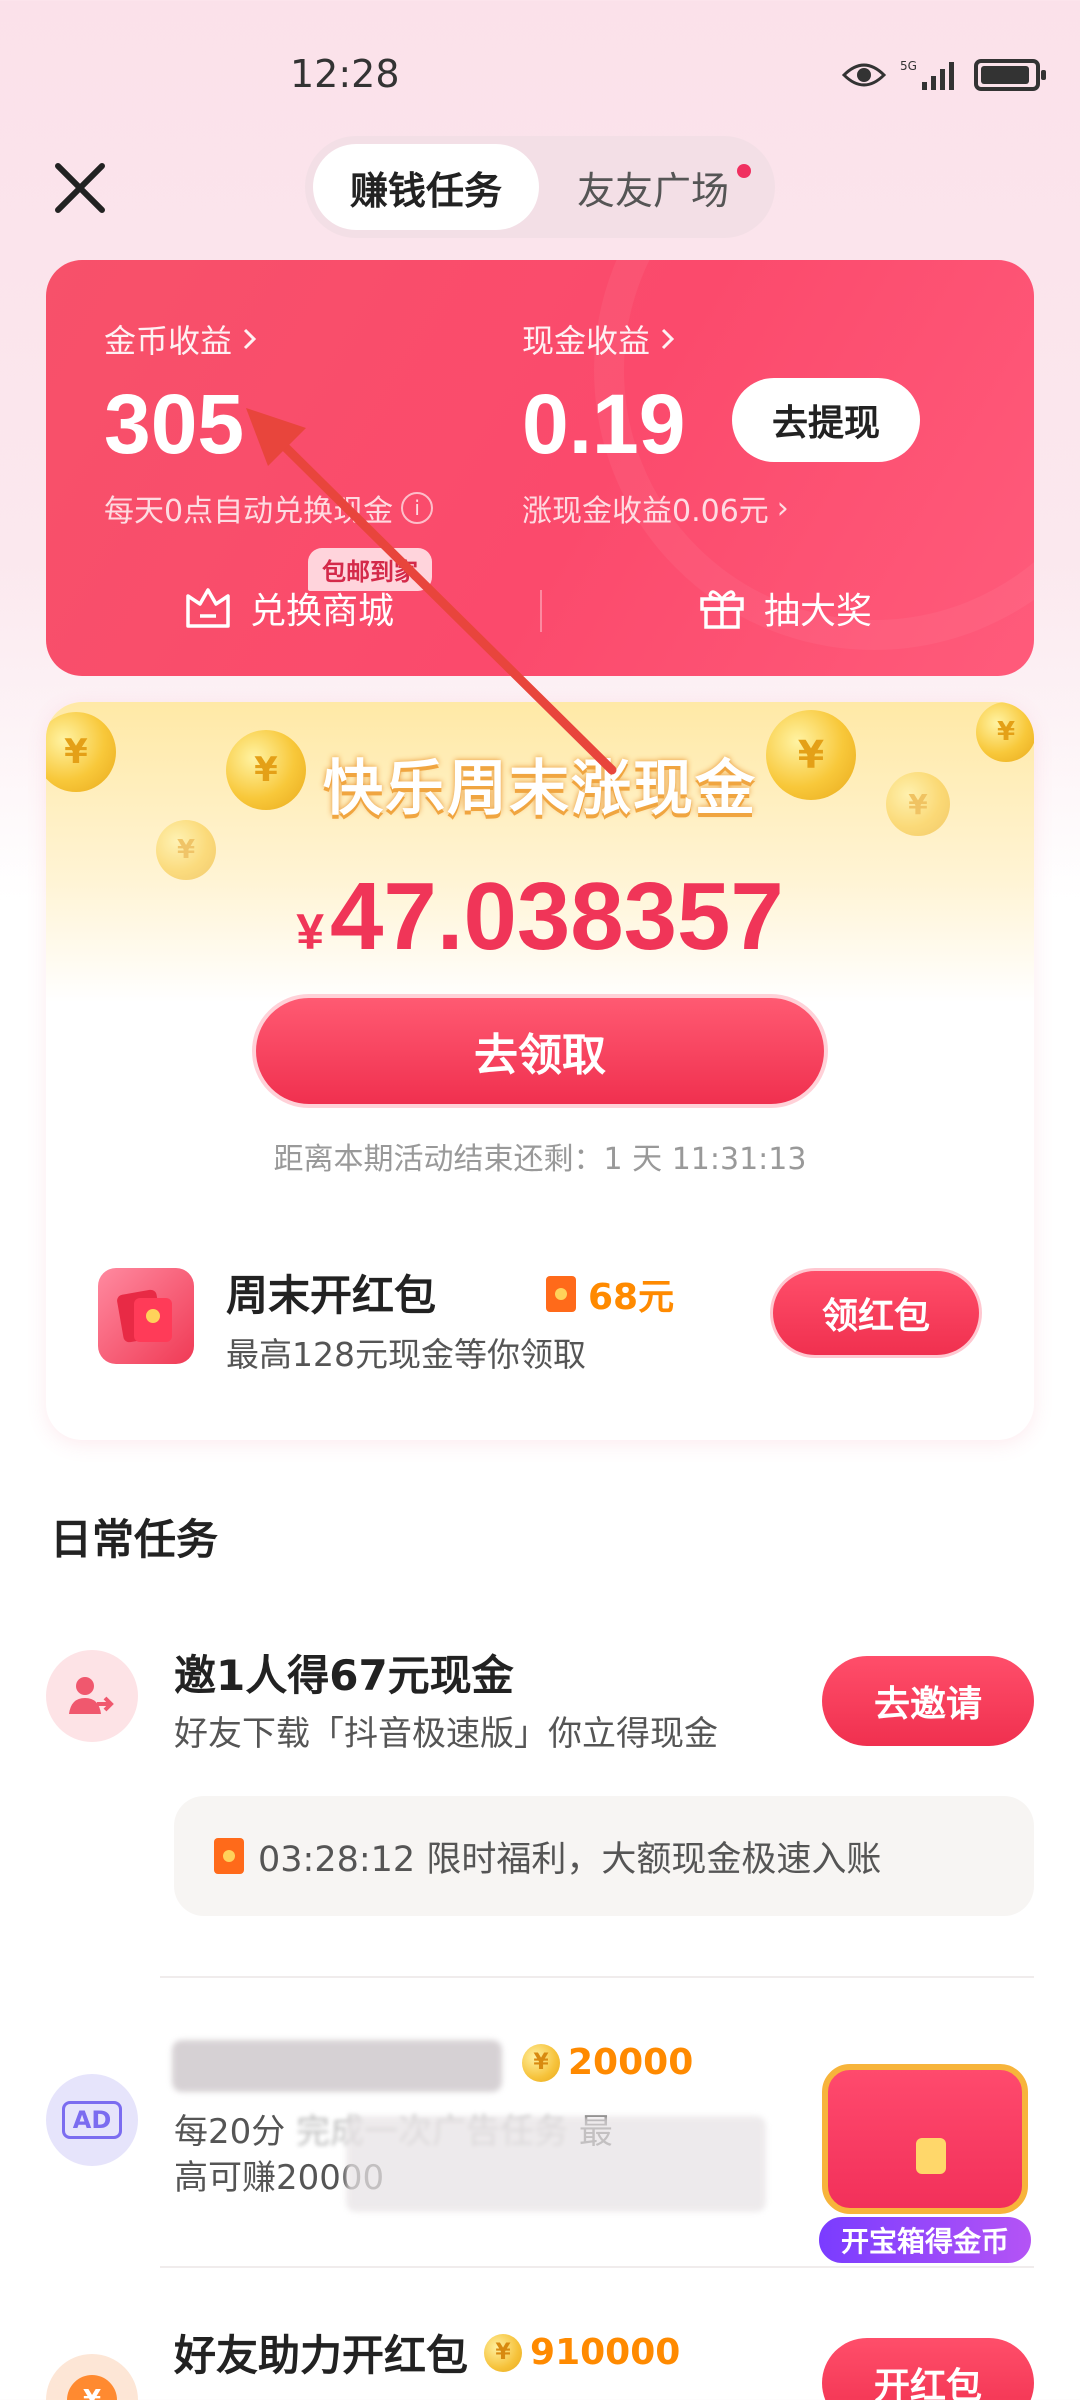  I want to click on tab-friend-plaza: 友友广场, so click(653, 187).